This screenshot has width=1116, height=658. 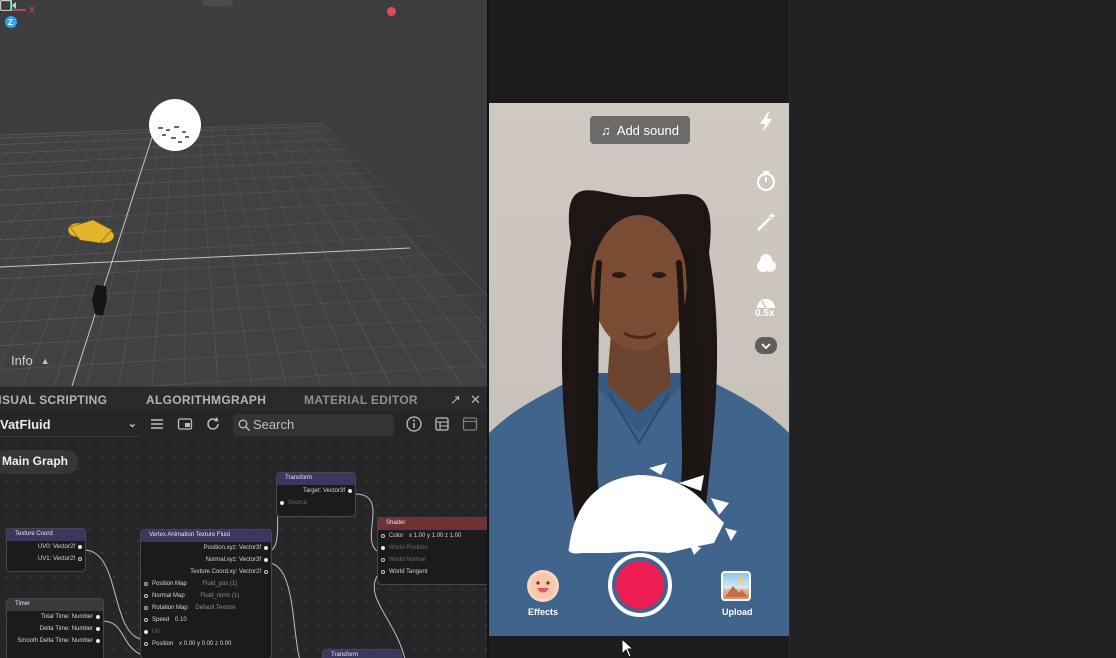 What do you see at coordinates (766, 345) in the screenshot?
I see `more-options-button` at bounding box center [766, 345].